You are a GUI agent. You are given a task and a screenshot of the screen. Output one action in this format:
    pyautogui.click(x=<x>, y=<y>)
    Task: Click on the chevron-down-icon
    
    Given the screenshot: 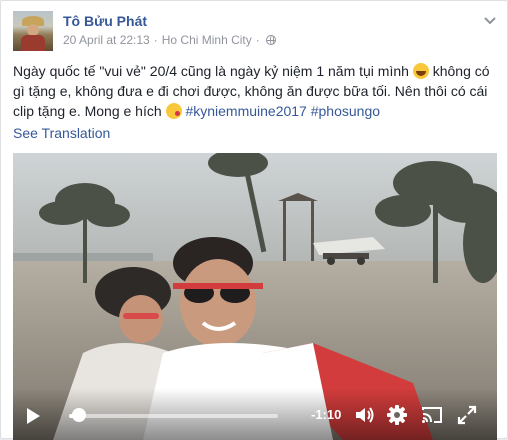 What is the action you would take?
    pyautogui.click(x=490, y=22)
    